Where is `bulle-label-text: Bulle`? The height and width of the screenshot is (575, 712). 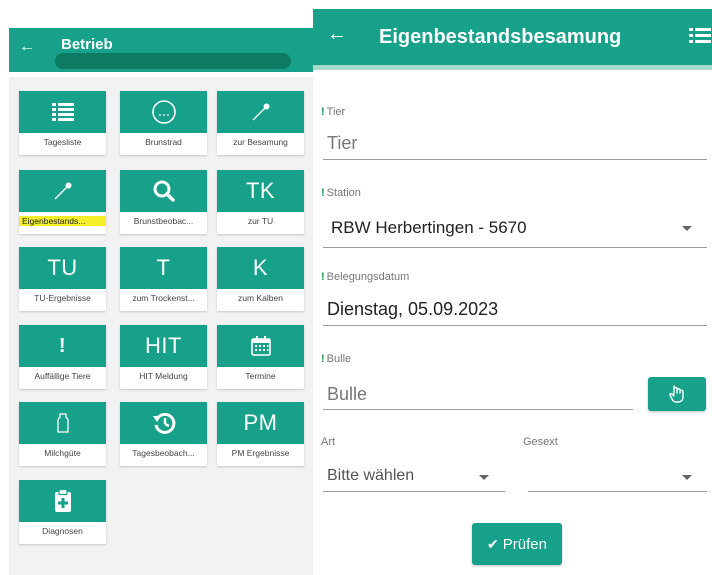 bulle-label-text: Bulle is located at coordinates (339, 359).